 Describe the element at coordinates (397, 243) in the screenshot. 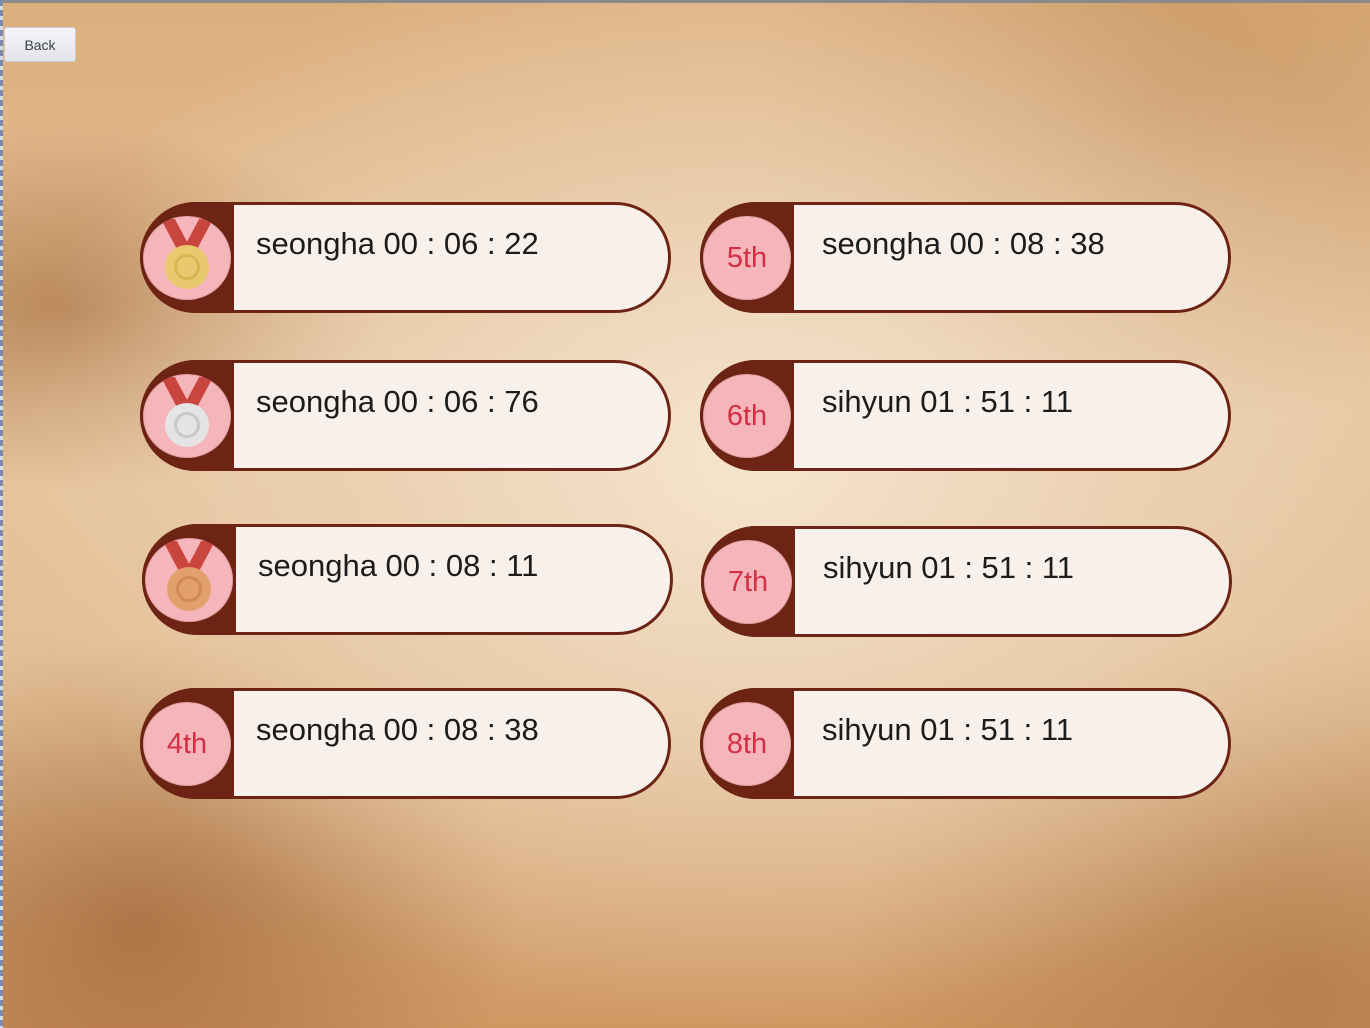

I see `entry-name-time: seongha 00 : 06 : 22` at that location.